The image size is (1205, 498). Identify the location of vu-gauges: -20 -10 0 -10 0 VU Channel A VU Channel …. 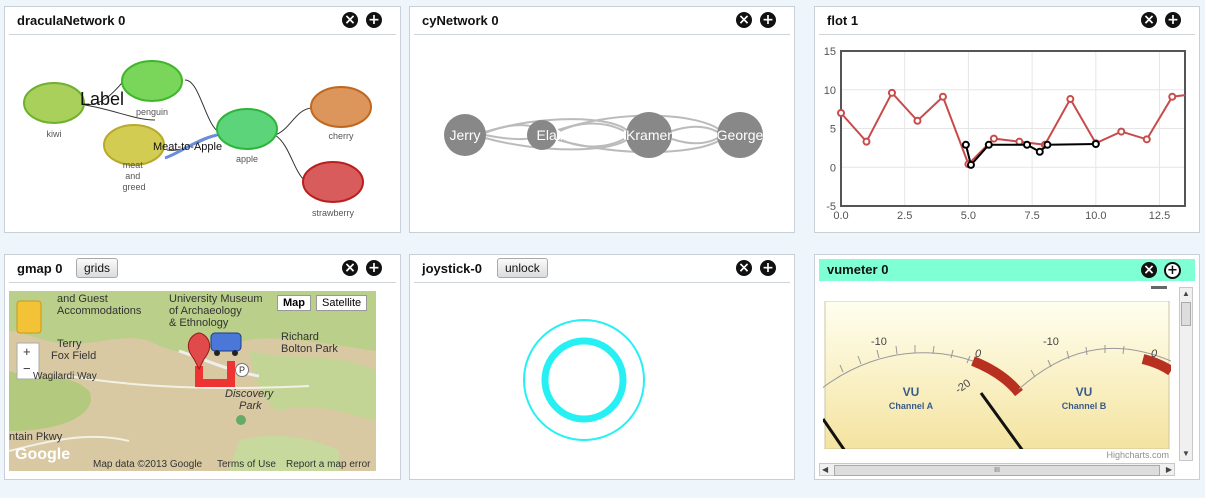
(997, 381).